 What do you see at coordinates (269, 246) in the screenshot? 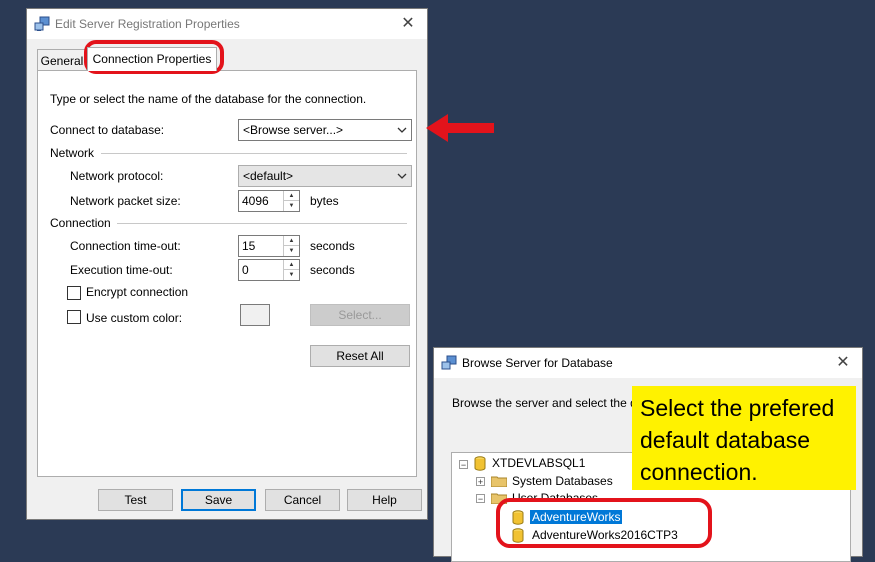
I see `timeout-spinner: 15 ▲ ▼` at bounding box center [269, 246].